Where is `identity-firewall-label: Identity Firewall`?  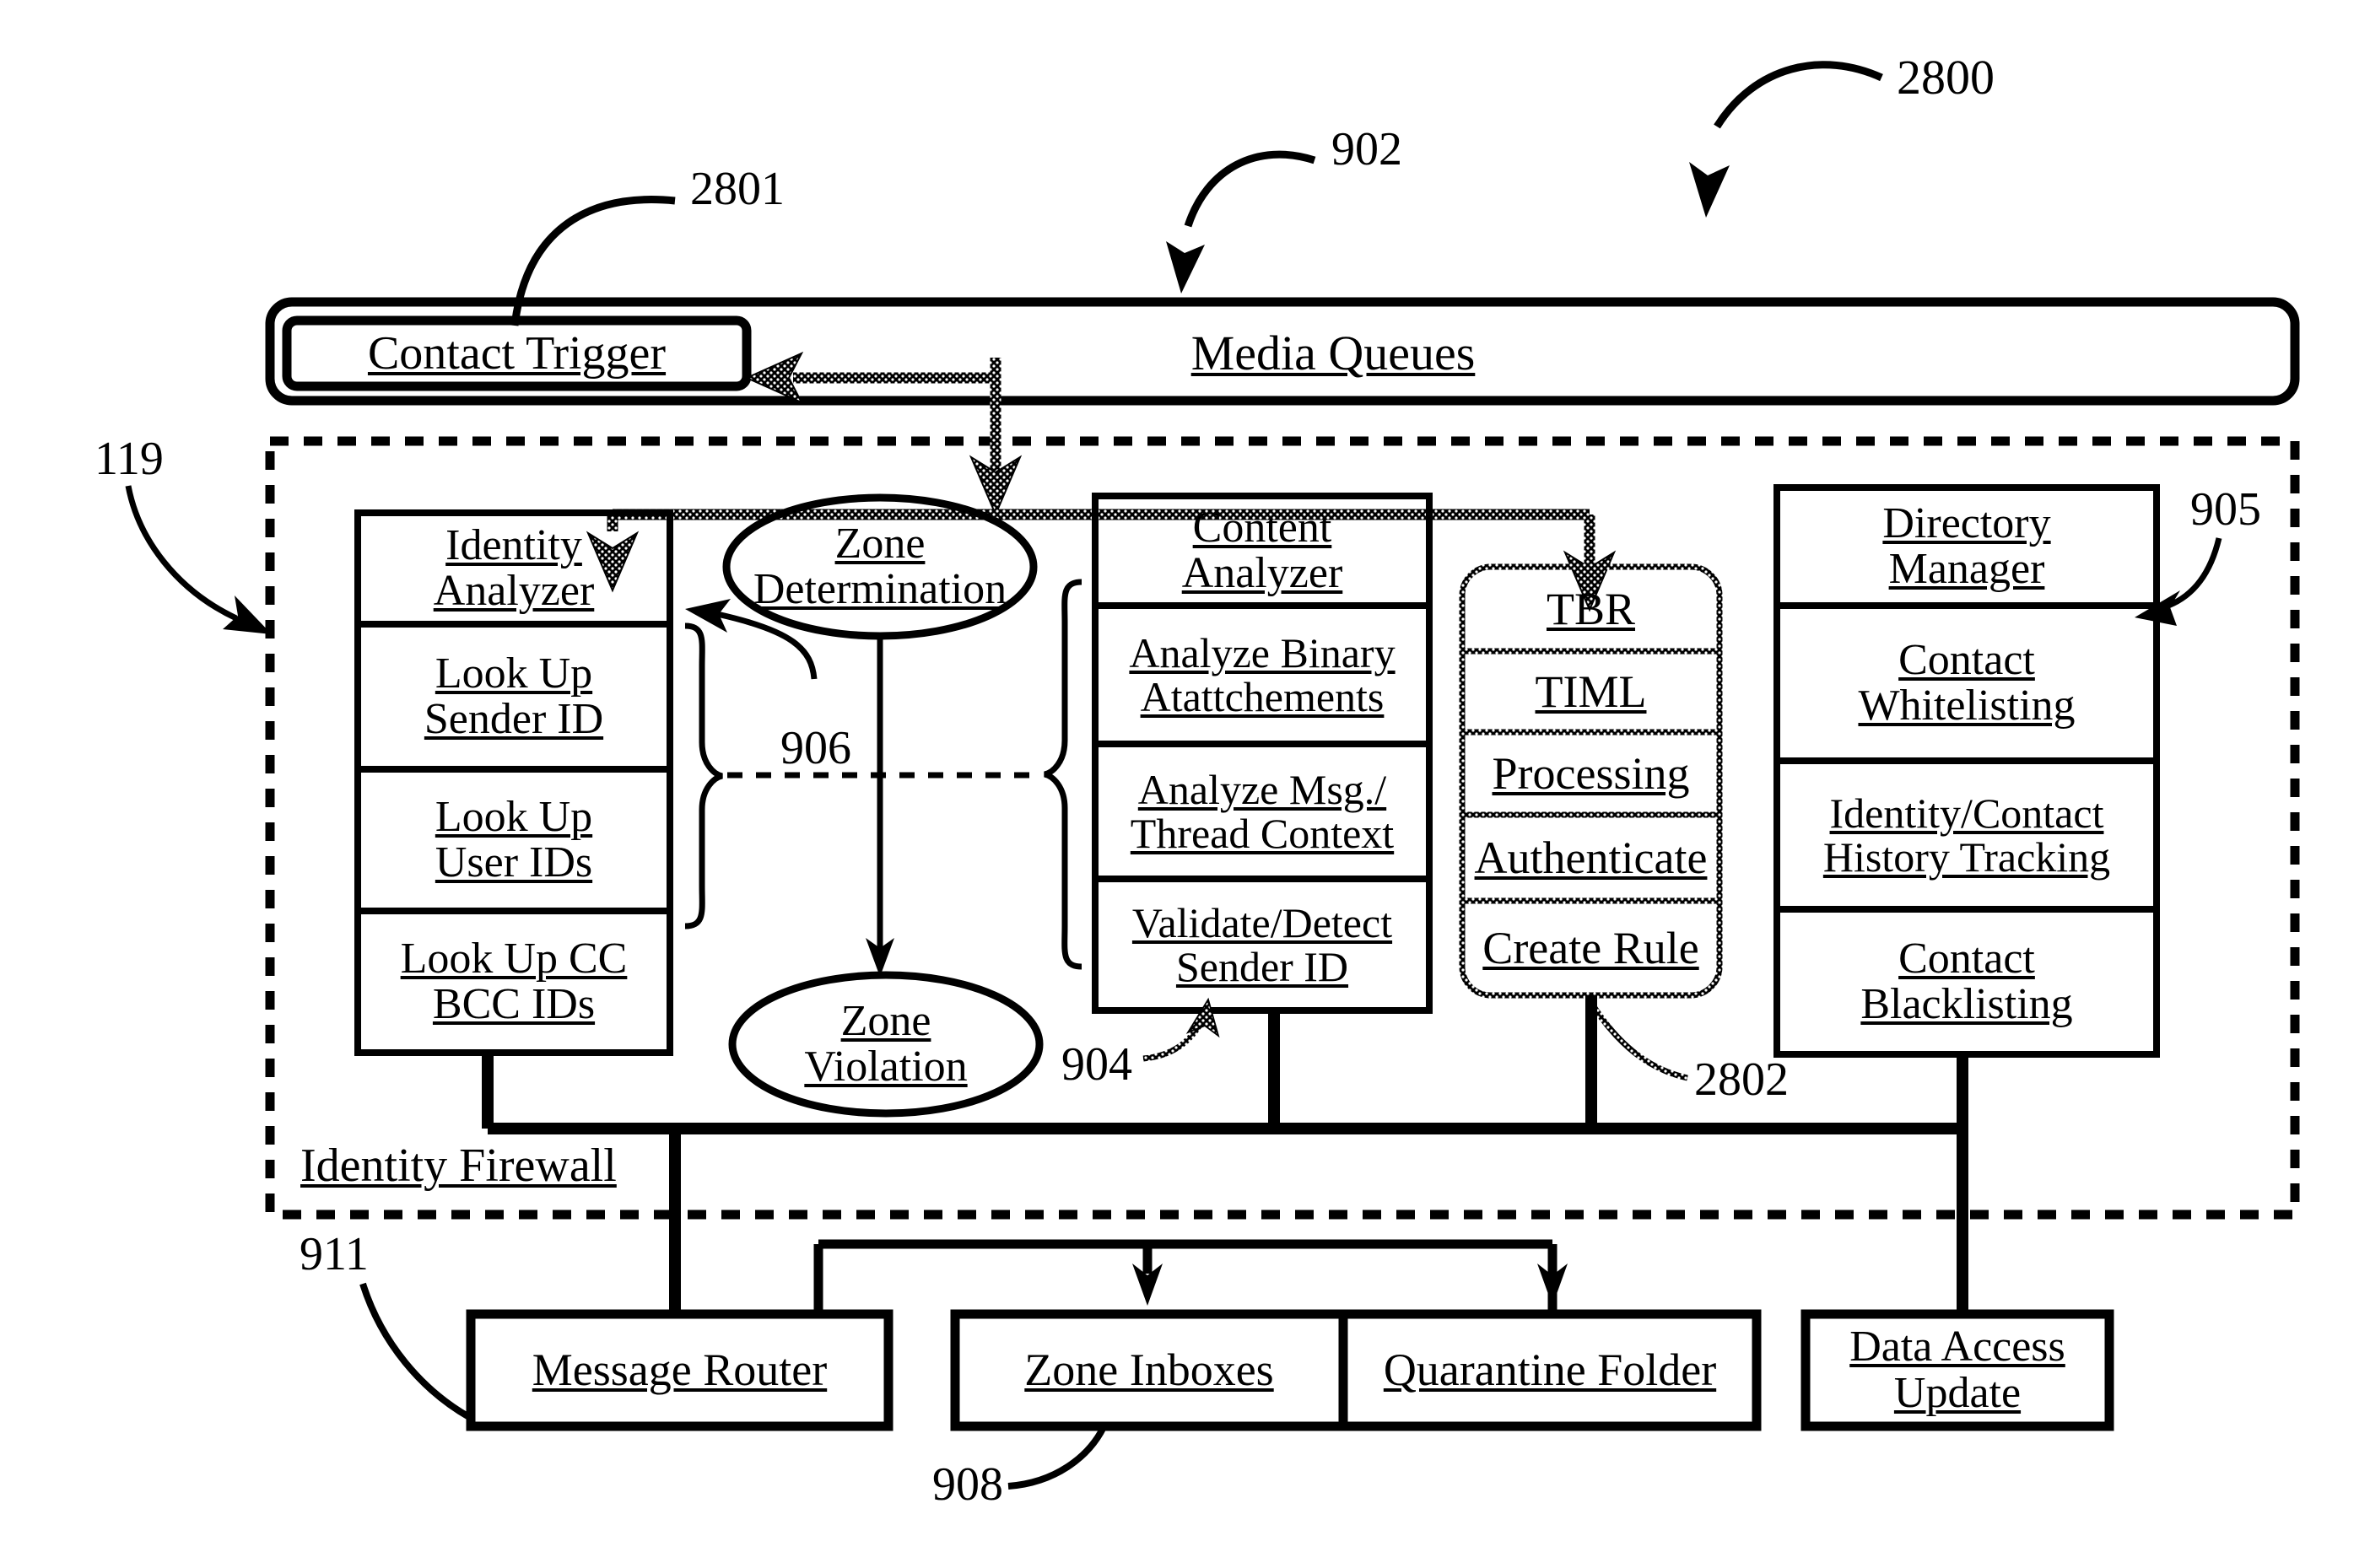
identity-firewall-label: Identity Firewall is located at coordinates (458, 1166).